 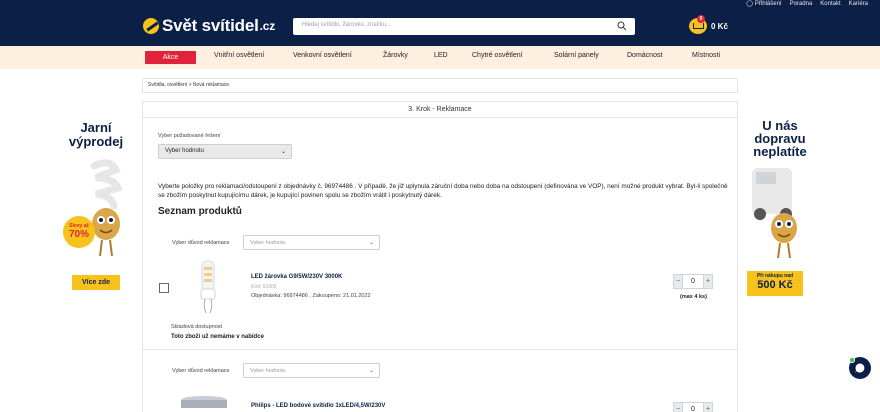 What do you see at coordinates (858, 3) in the screenshot?
I see `career-link: Kariéra` at bounding box center [858, 3].